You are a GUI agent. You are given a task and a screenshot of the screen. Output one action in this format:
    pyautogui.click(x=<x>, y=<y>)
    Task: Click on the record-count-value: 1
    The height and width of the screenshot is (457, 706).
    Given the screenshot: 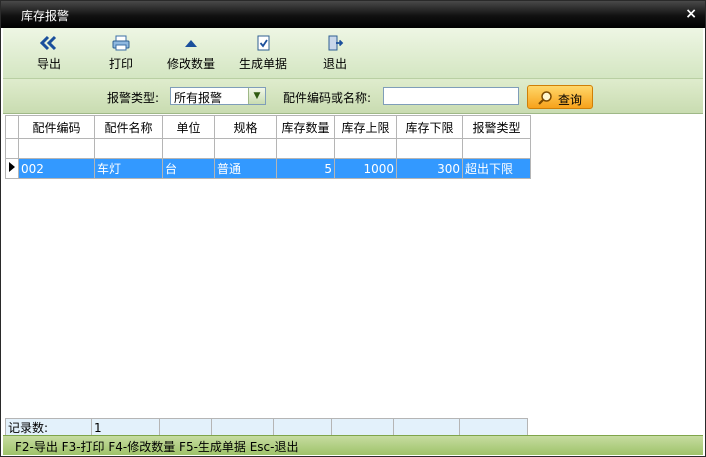 What is the action you would take?
    pyautogui.click(x=125, y=427)
    